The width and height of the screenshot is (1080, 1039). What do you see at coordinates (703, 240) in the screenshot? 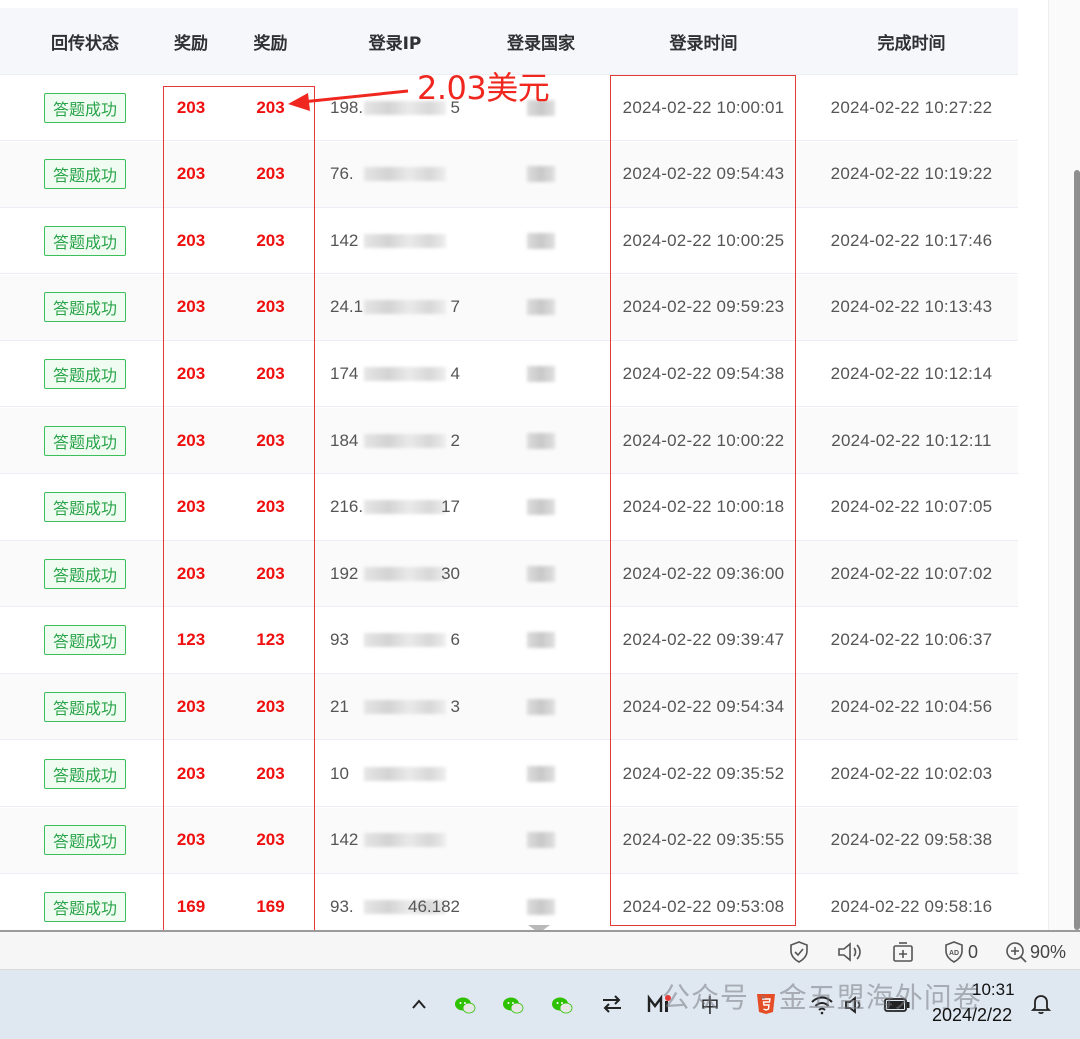
I see `login-time: 2024-02-22 10:00:25` at bounding box center [703, 240].